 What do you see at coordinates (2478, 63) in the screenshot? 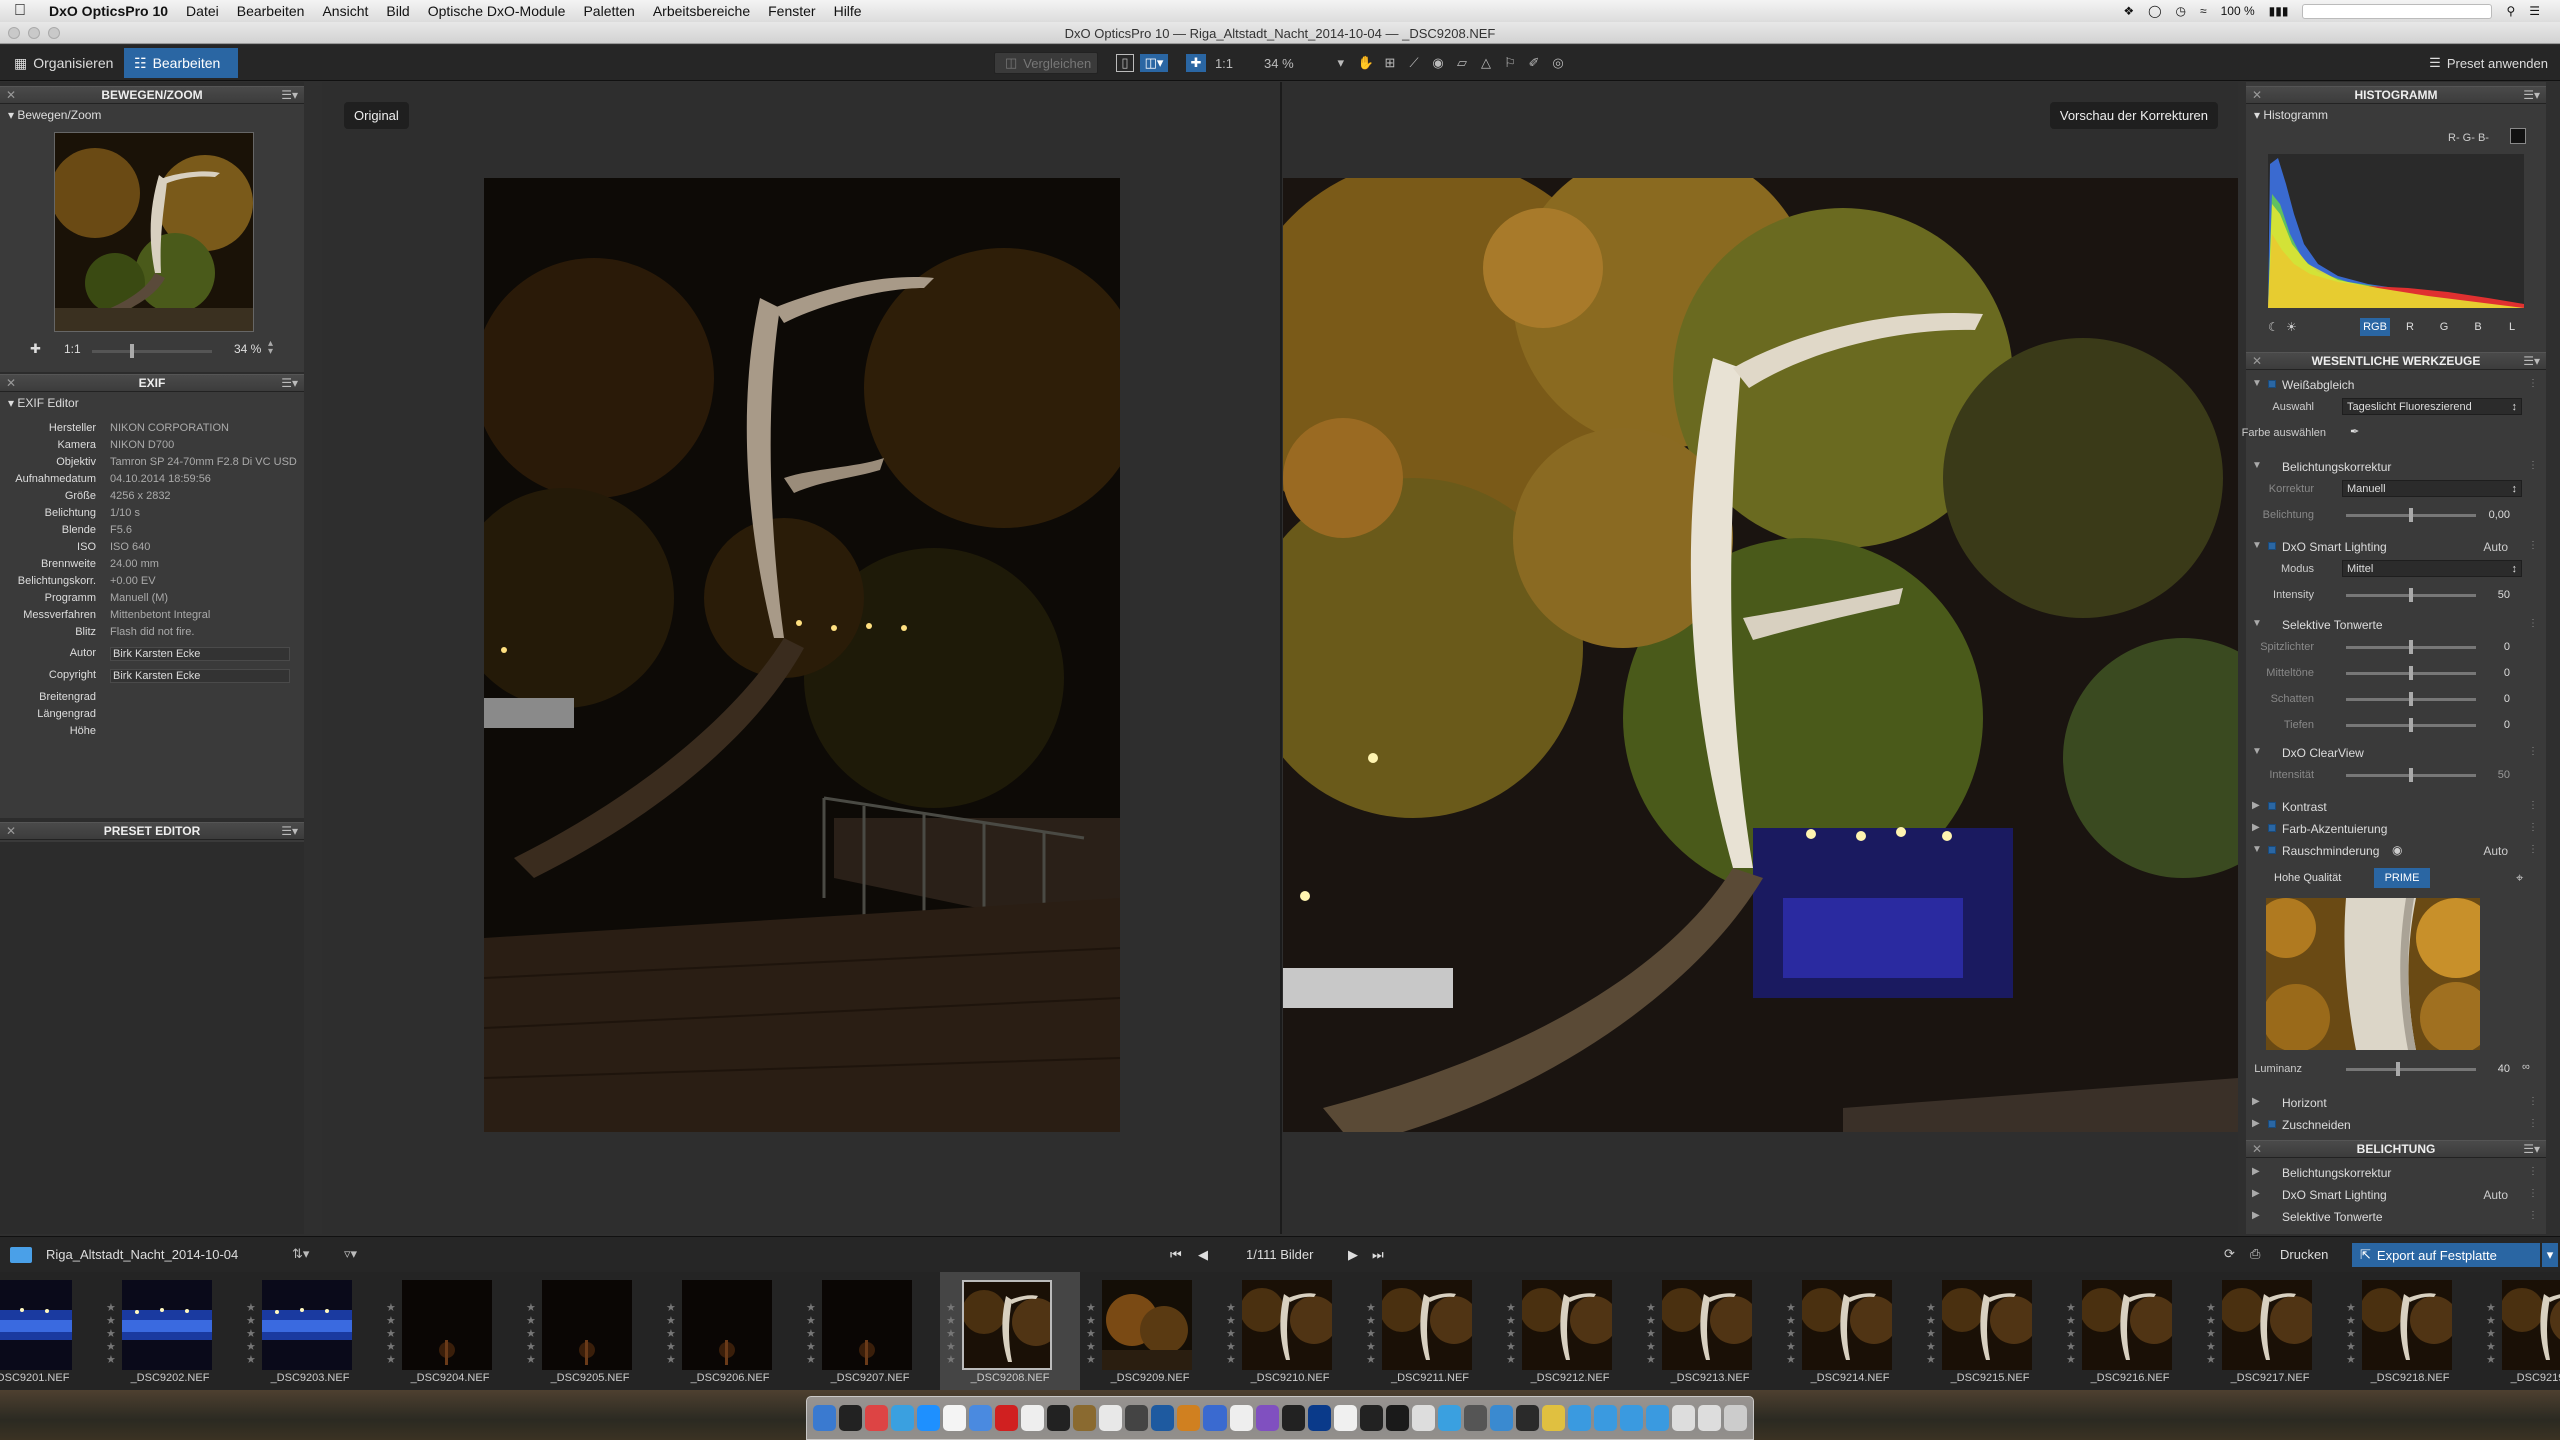
I see `apply-preset-button: ☰ Preset anwenden` at bounding box center [2478, 63].